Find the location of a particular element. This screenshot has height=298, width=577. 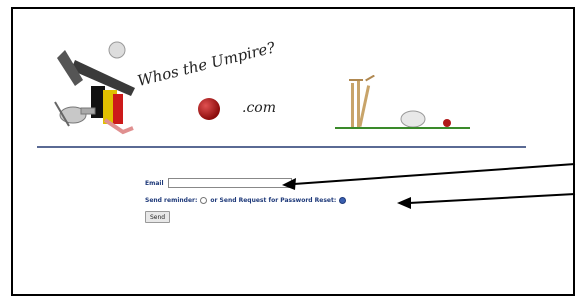

header-divider is located at coordinates (281, 147).